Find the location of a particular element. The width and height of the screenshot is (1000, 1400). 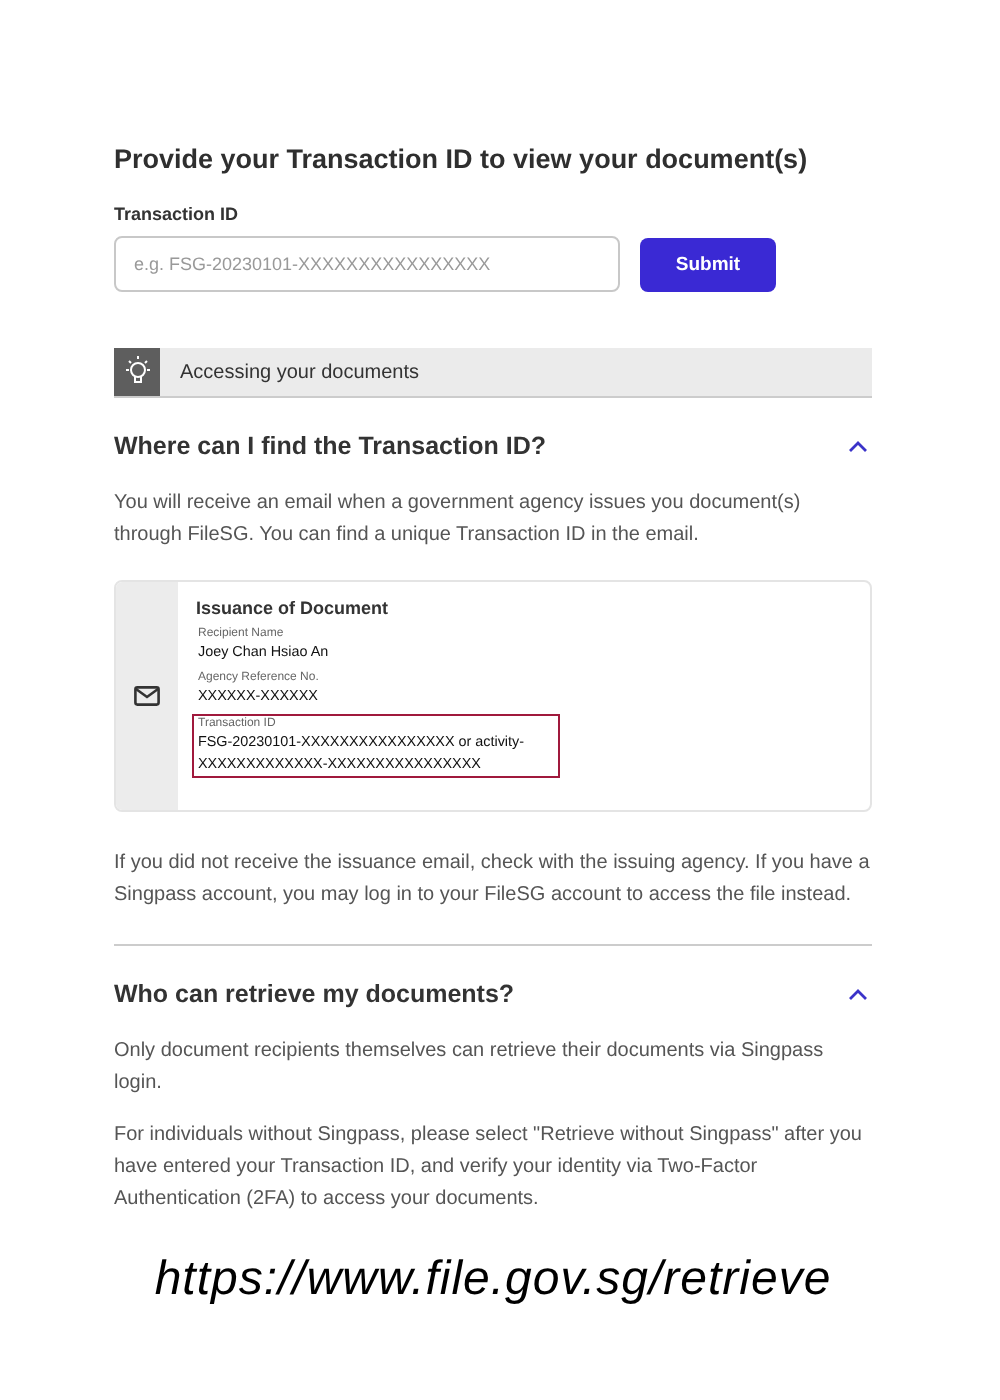

transaction-id-field: e.g. FSG-20230101-XXXXXXXXXXXXXXXX is located at coordinates (367, 264).